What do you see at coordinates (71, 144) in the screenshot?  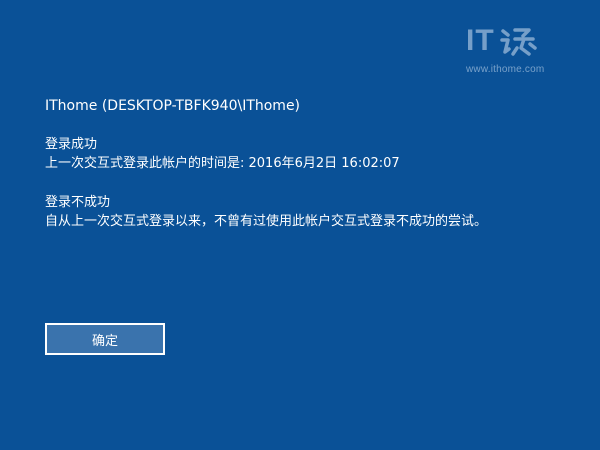 I see `logon-success-title: 登录成功` at bounding box center [71, 144].